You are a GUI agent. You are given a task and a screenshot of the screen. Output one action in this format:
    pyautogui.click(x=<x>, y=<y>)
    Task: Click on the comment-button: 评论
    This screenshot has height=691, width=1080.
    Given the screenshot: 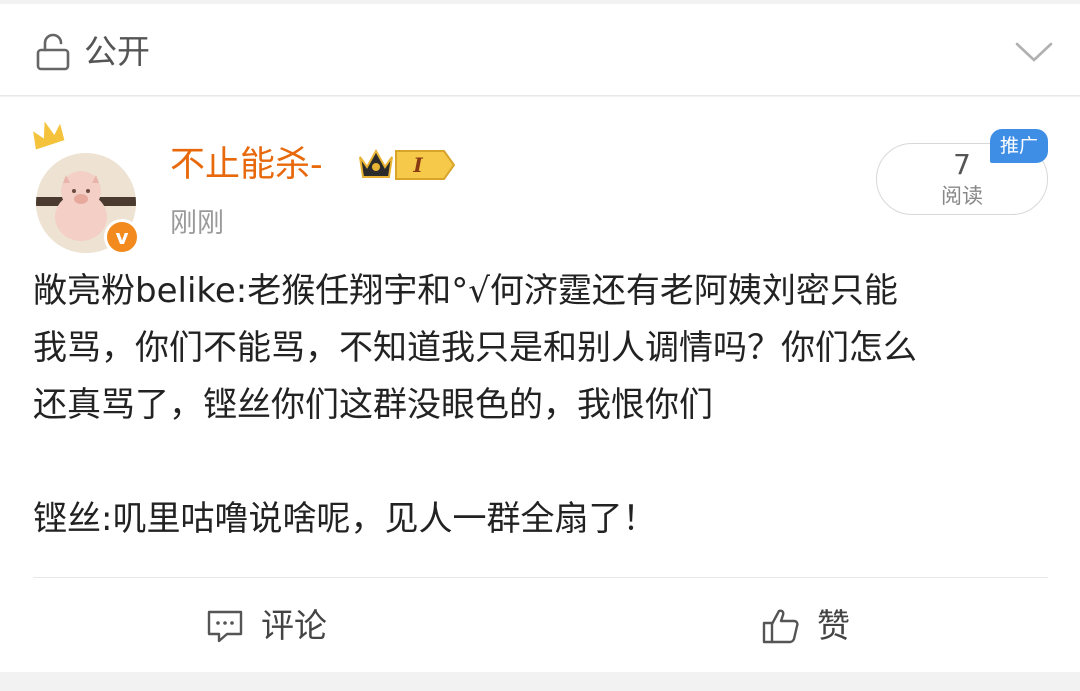 What is the action you would take?
    pyautogui.click(x=266, y=626)
    